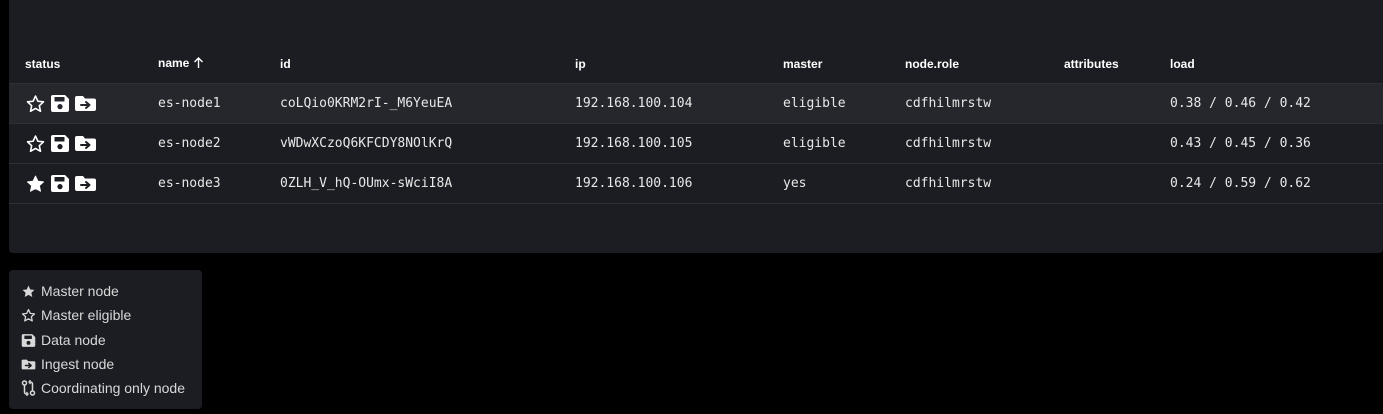  What do you see at coordinates (679, 183) in the screenshot?
I see `ip-cell: 192.168.100.106` at bounding box center [679, 183].